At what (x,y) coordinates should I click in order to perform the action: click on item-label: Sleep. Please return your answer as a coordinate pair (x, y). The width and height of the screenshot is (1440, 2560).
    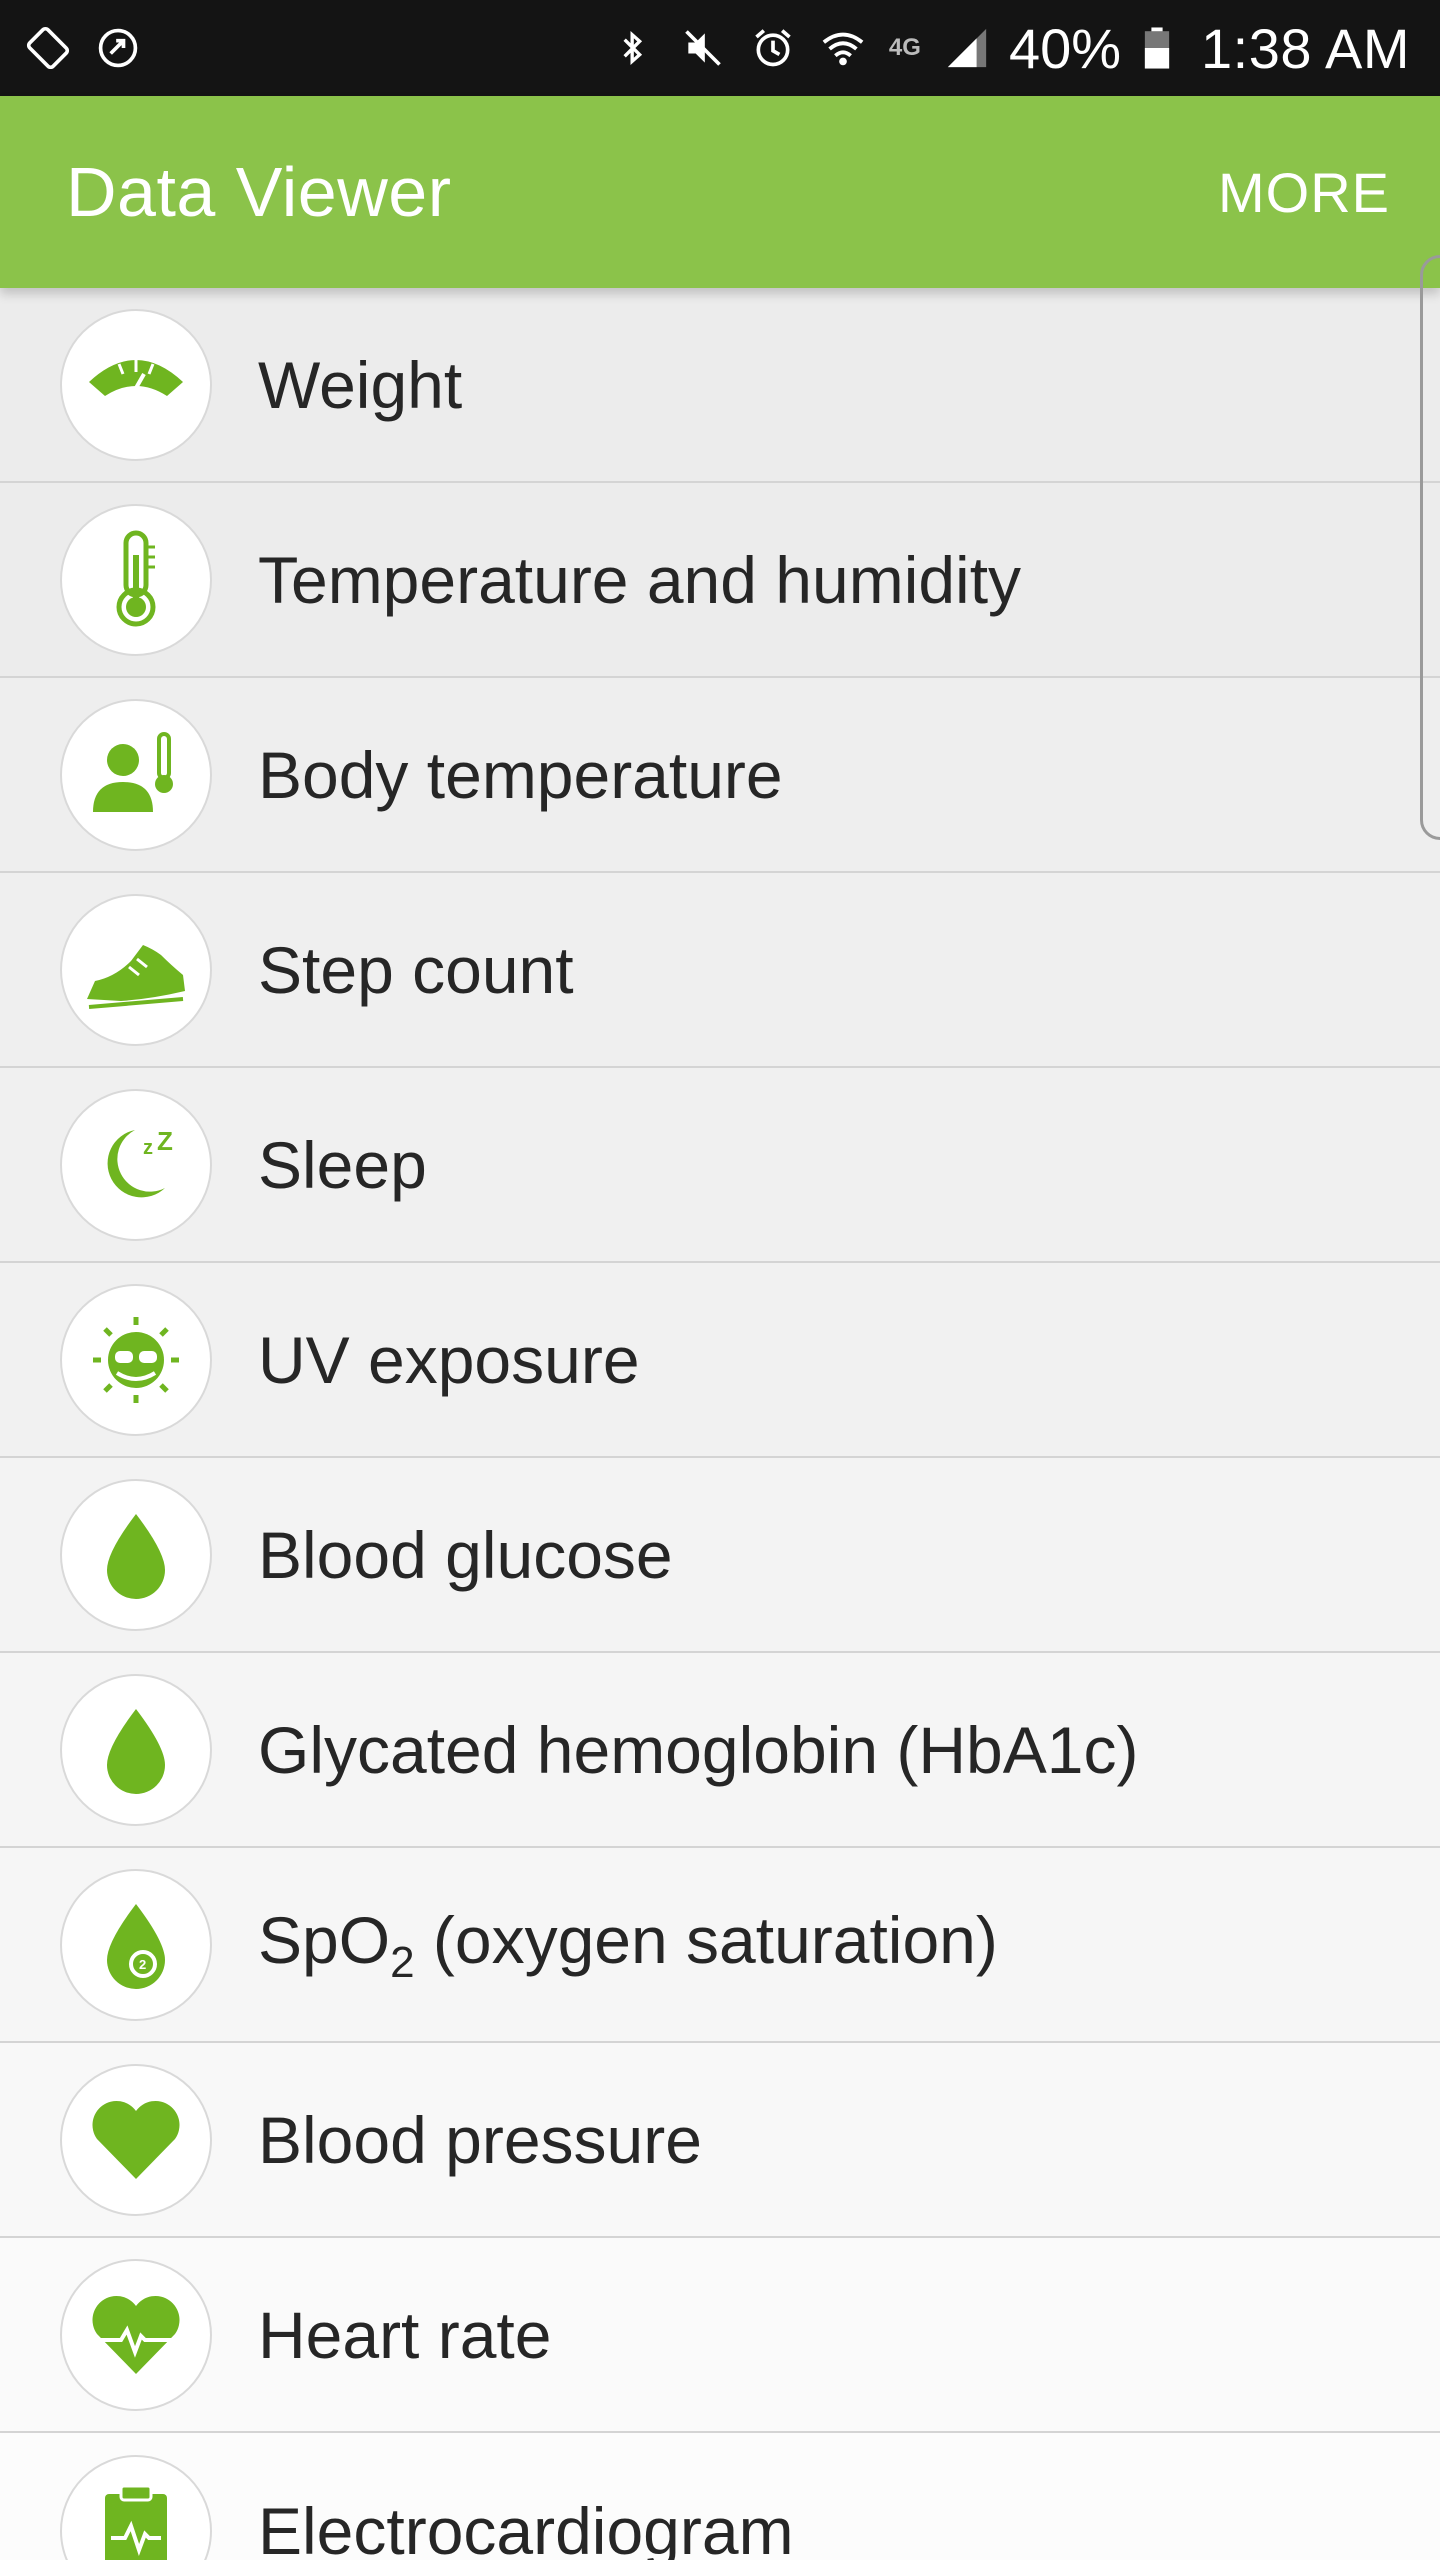
    Looking at the image, I should click on (342, 1164).